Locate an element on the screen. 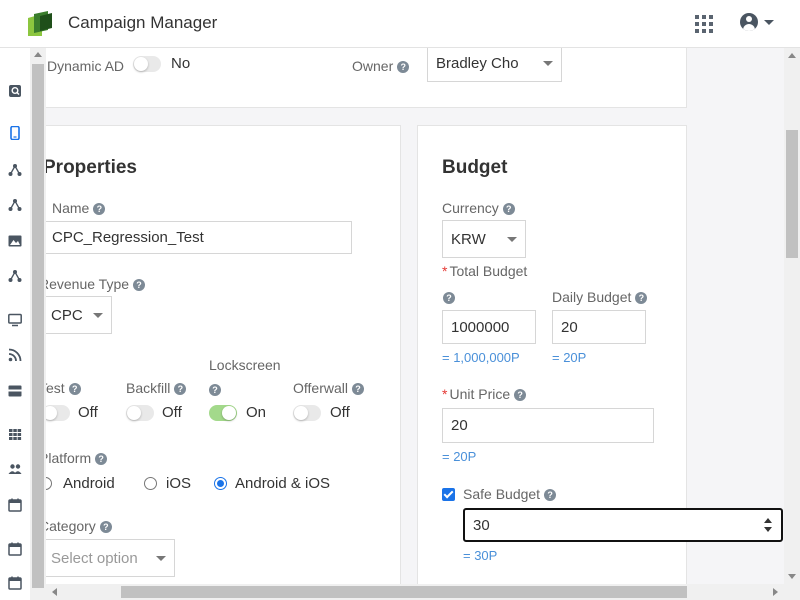  campaign-settings-card: Dynamic AD No Owner? Bradley Cho is located at coordinates (366, 78).